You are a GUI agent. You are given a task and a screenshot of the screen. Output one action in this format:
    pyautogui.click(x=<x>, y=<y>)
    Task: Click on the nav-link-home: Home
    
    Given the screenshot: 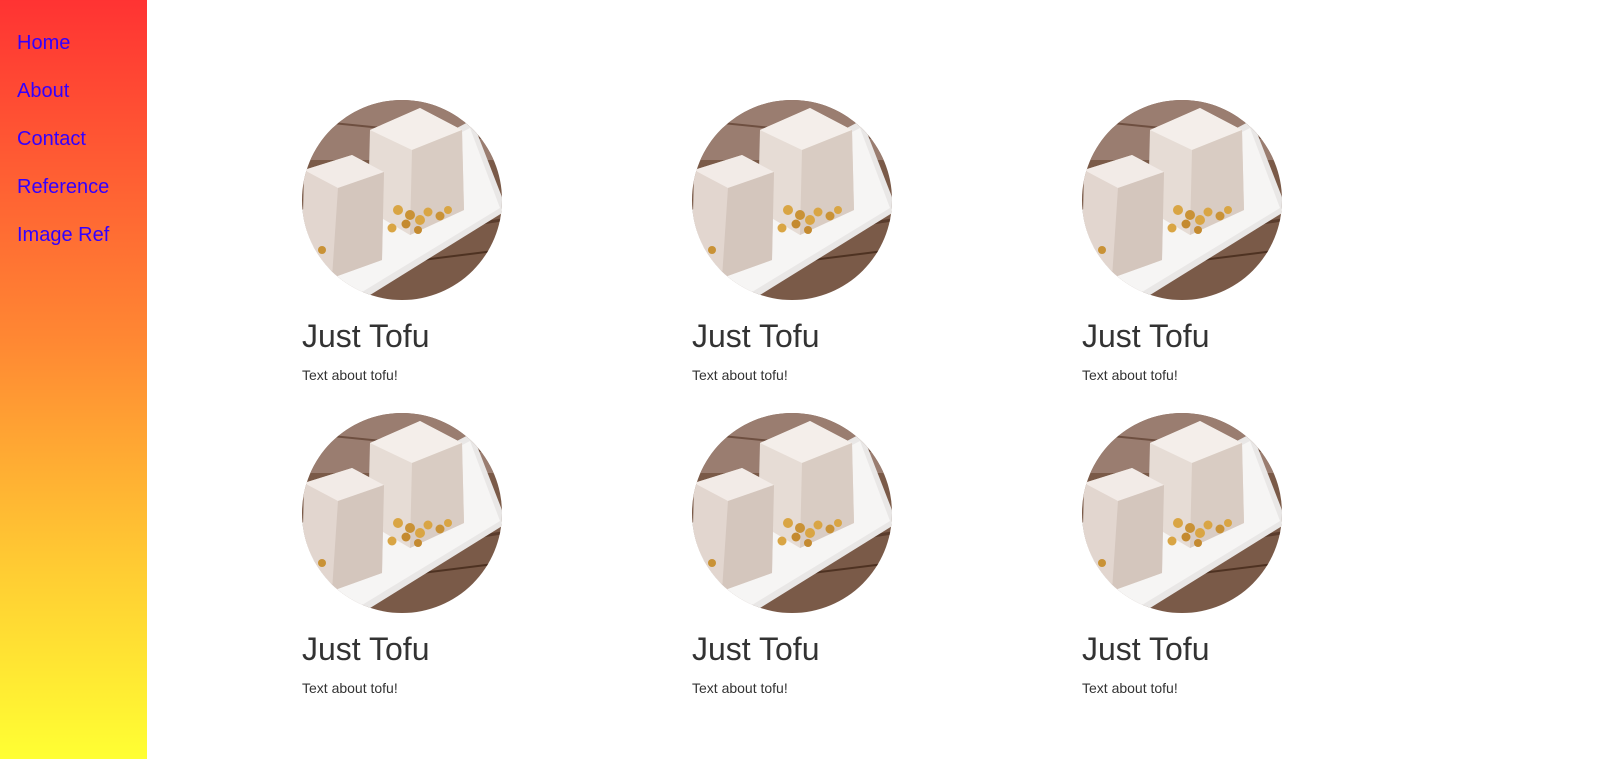 What is the action you would take?
    pyautogui.click(x=43, y=43)
    